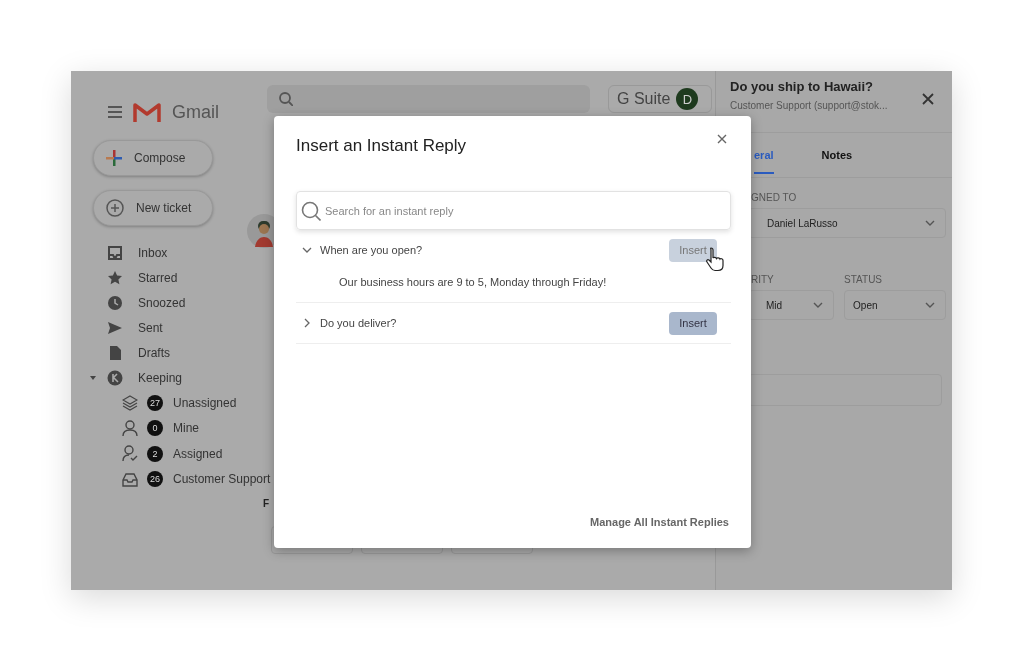 The width and height of the screenshot is (1024, 662). What do you see at coordinates (115, 377) in the screenshot?
I see `keeping-logo-icon` at bounding box center [115, 377].